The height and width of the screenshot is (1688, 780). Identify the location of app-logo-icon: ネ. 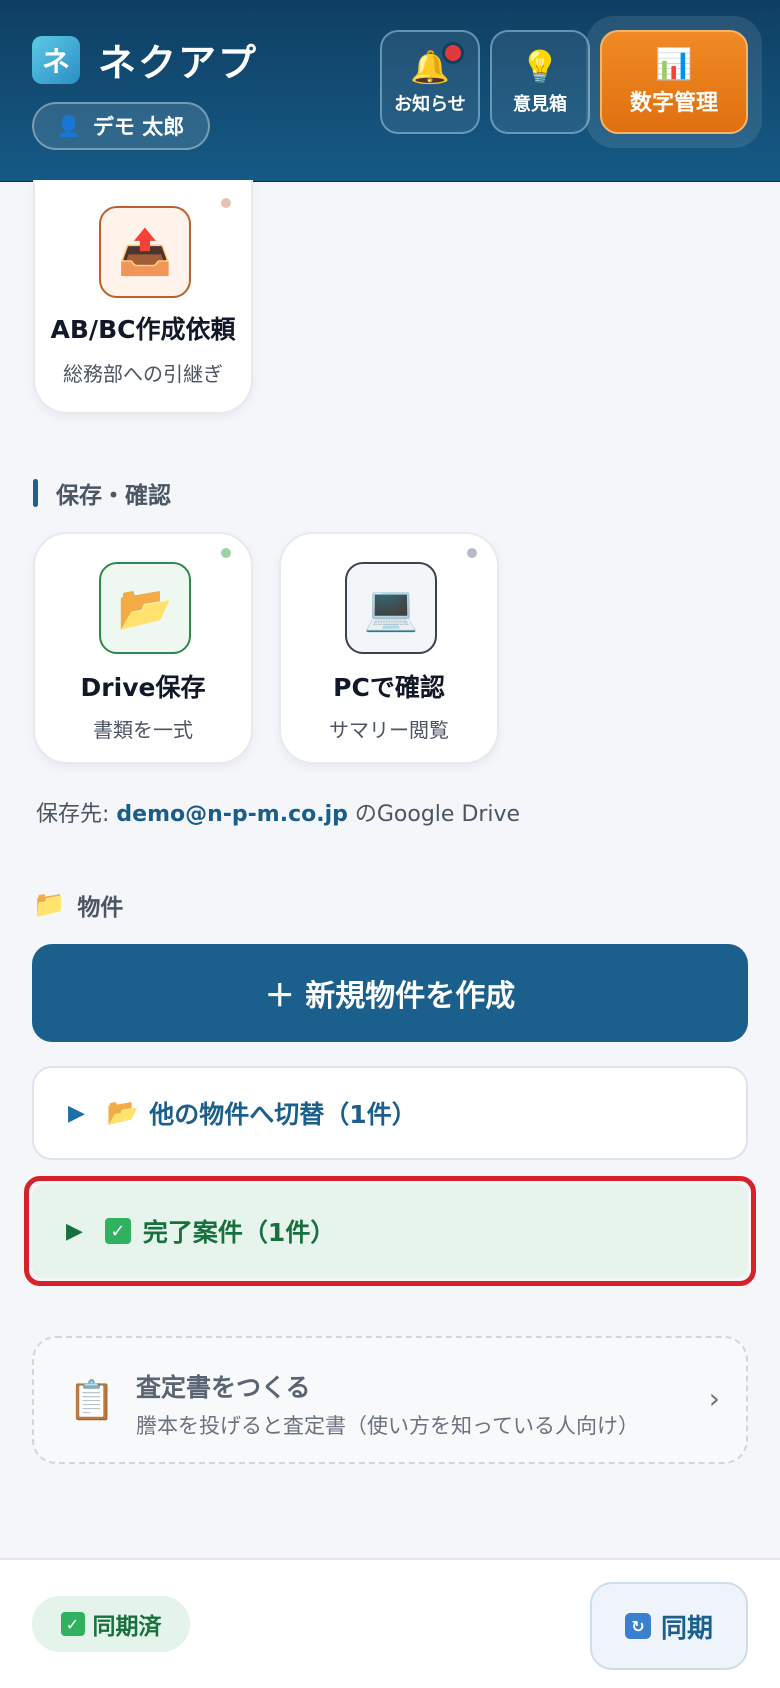
(56, 59).